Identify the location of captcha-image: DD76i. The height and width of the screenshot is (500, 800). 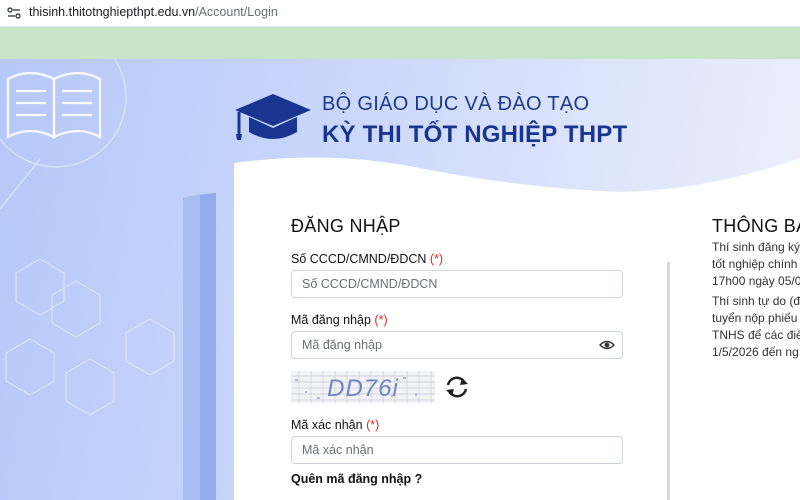
(363, 387).